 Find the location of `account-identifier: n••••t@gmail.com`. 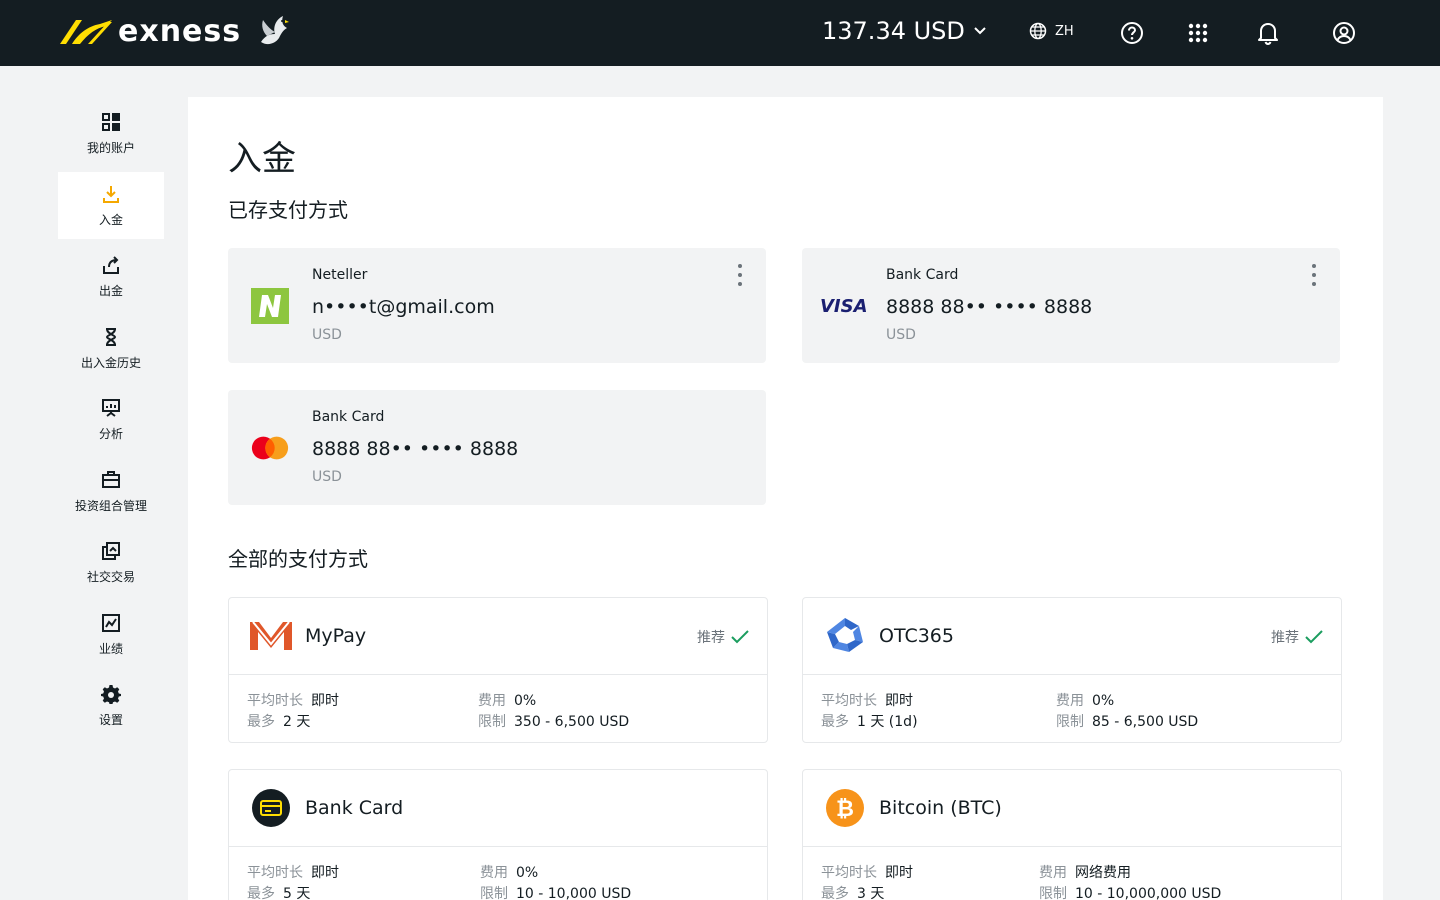

account-identifier: n••••t@gmail.com is located at coordinates (403, 307).